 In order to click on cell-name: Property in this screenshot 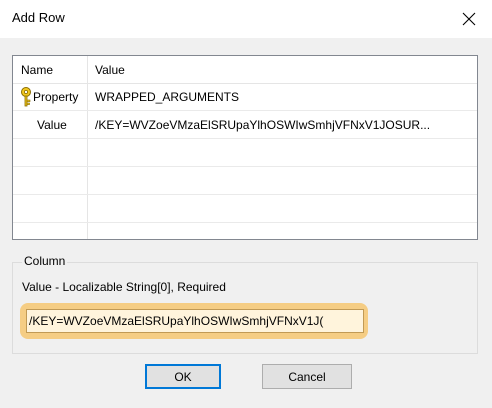, I will do `click(50, 96)`.